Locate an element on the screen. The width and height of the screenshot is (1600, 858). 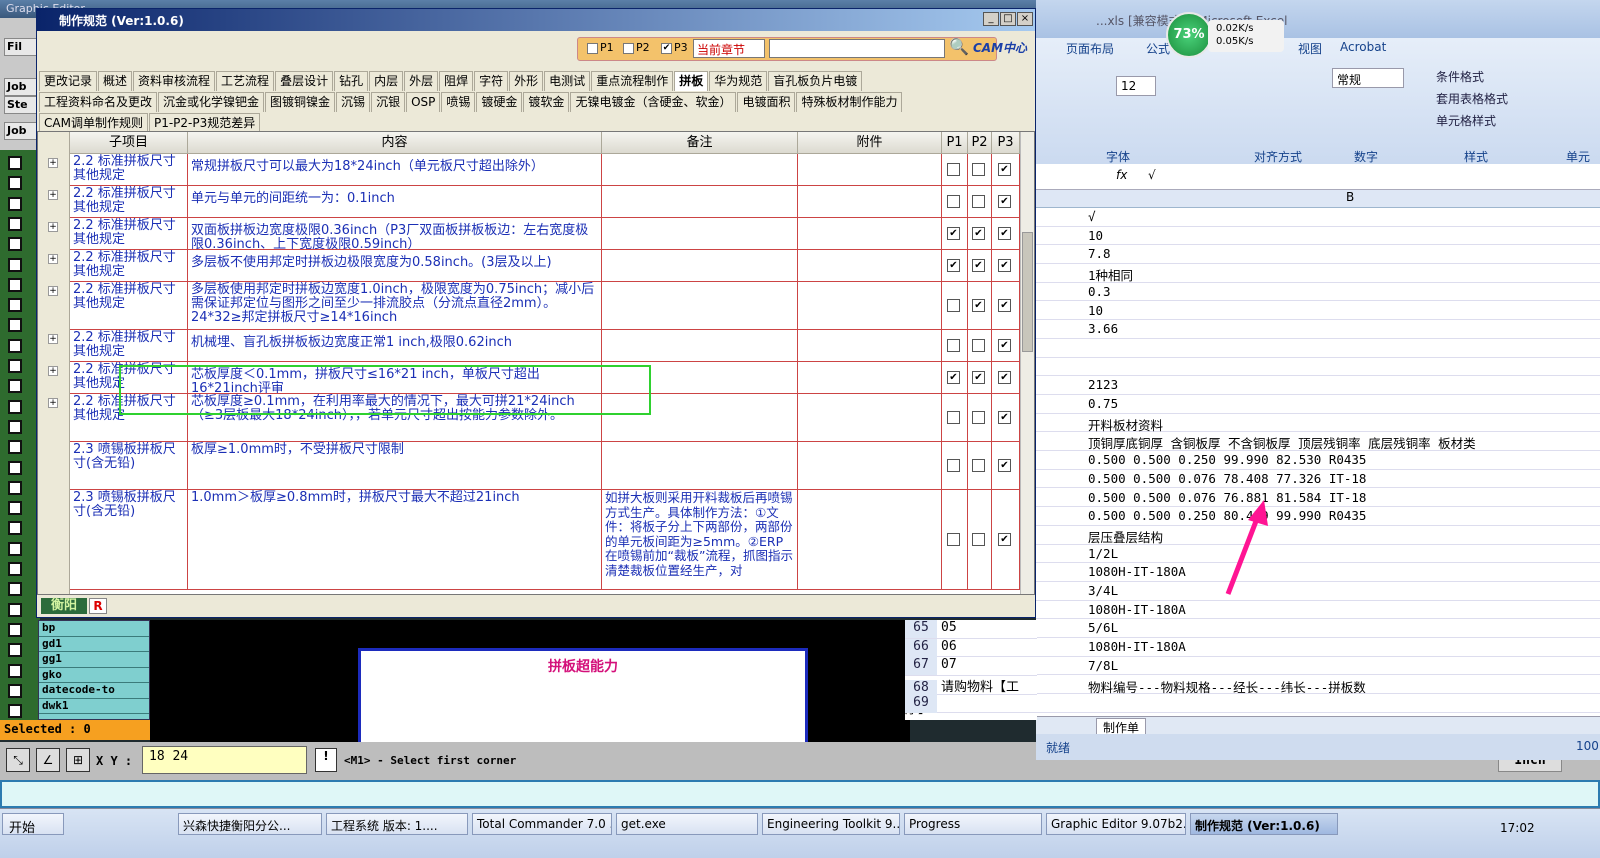
search-input is located at coordinates (857, 48).